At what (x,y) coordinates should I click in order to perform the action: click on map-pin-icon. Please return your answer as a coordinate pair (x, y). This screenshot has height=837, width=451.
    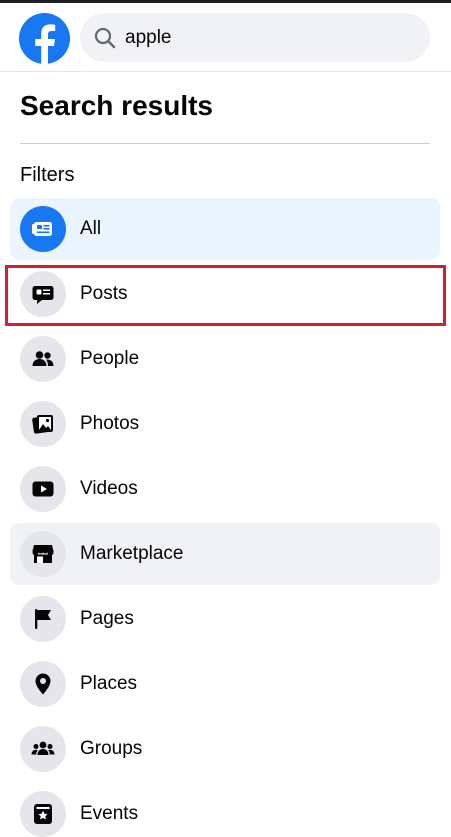
    Looking at the image, I should click on (43, 684).